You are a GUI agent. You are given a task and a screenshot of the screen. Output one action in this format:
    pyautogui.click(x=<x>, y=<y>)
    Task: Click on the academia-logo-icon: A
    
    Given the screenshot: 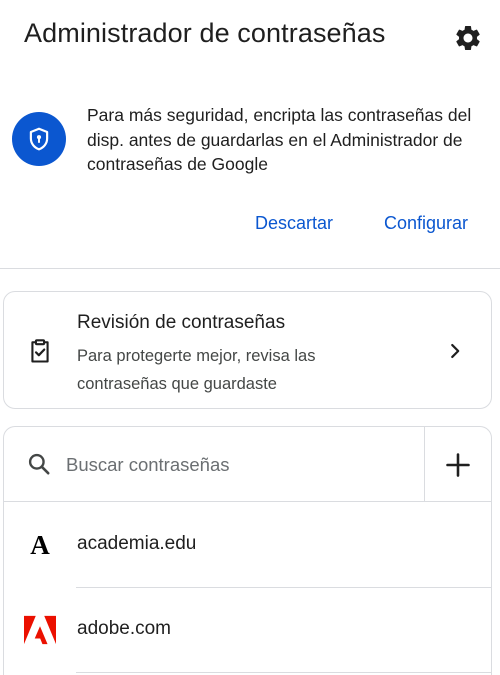 What is the action you would take?
    pyautogui.click(x=40, y=544)
    